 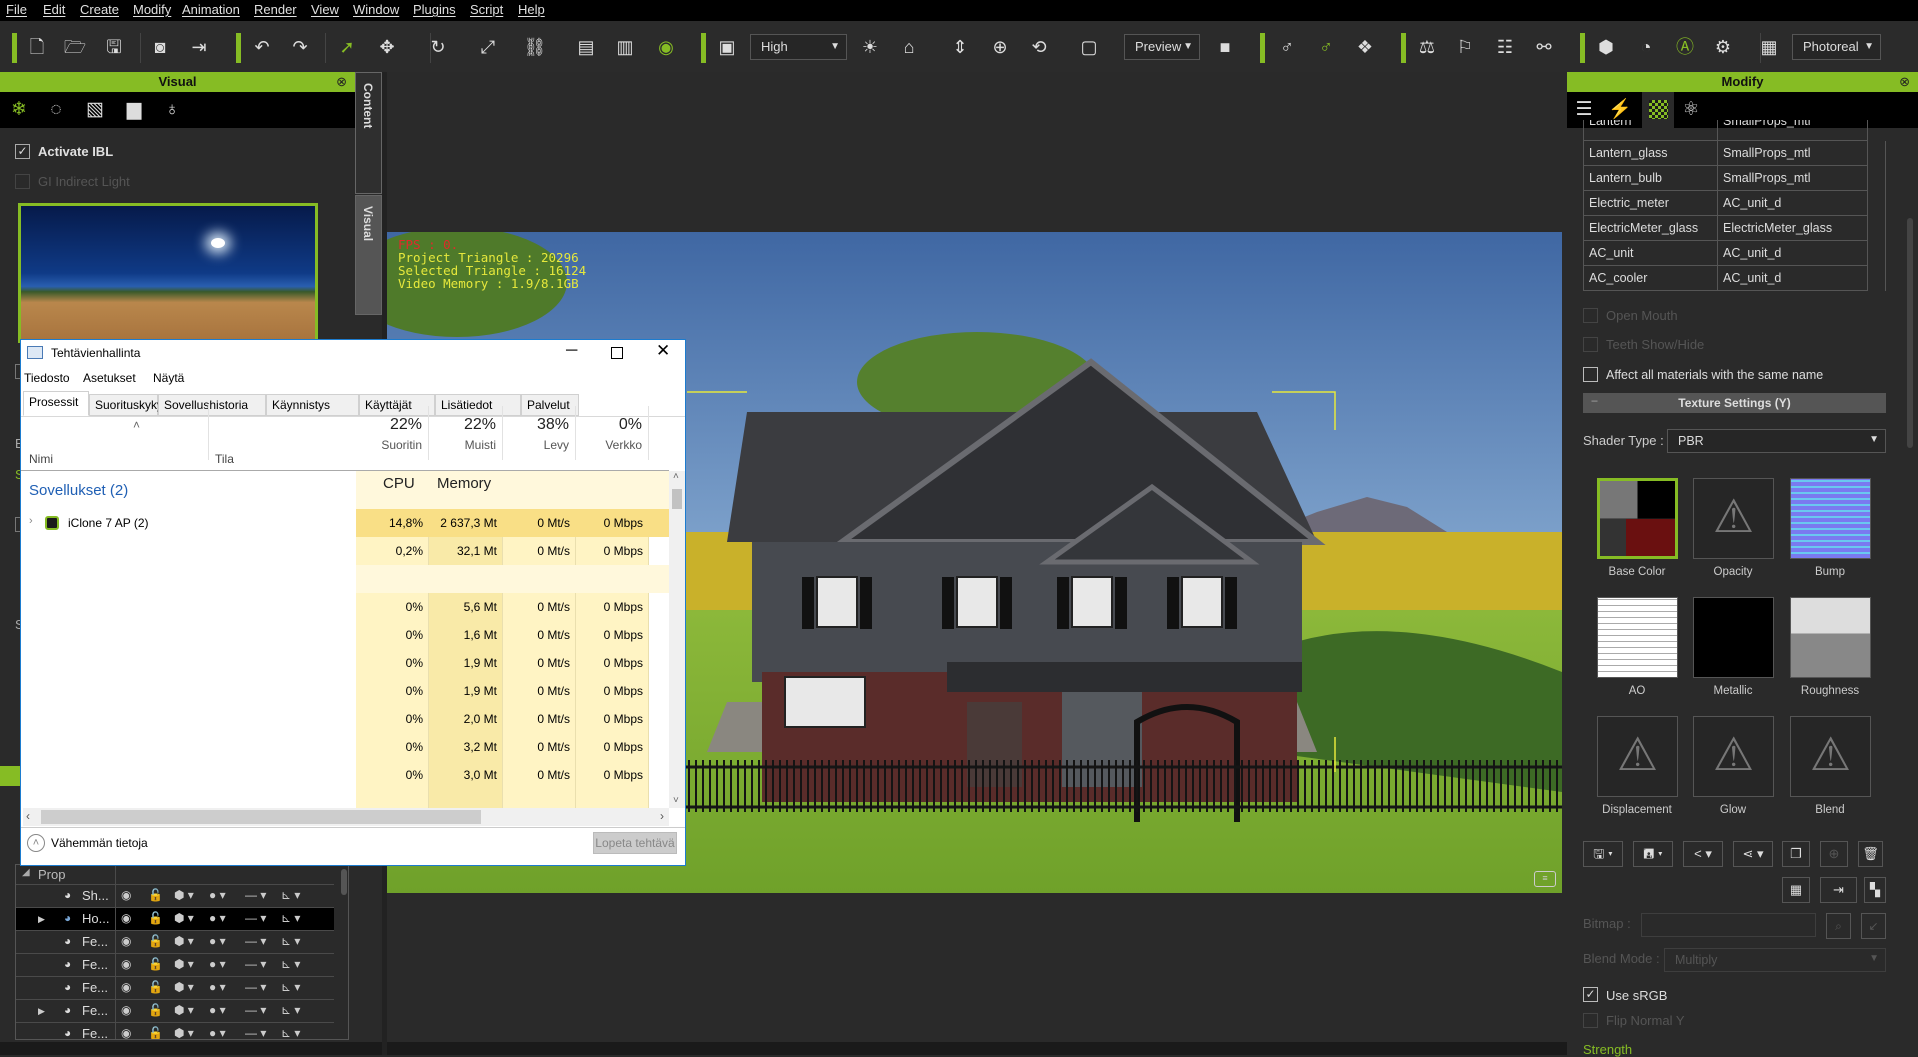 What do you see at coordinates (66, 874) in the screenshot?
I see `outliner-group-row: ◢ Prop` at bounding box center [66, 874].